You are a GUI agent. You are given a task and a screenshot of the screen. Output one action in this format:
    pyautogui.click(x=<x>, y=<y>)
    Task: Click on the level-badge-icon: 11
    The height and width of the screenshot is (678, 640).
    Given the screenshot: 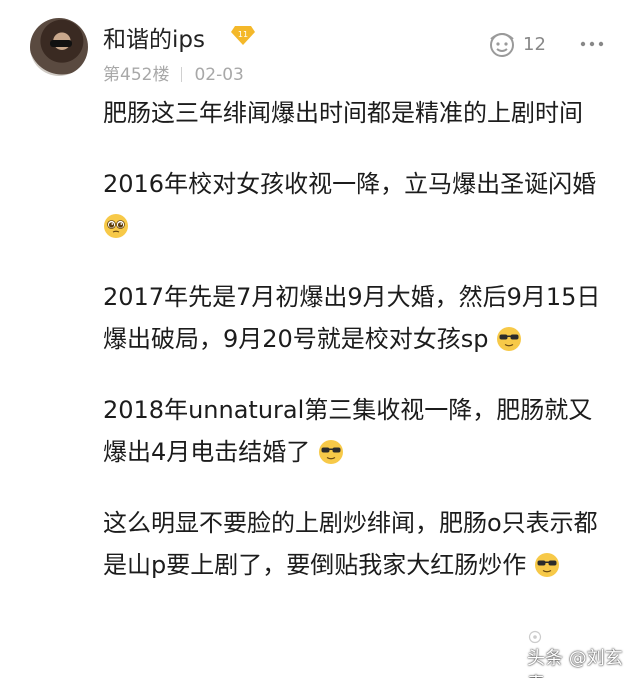 What is the action you would take?
    pyautogui.click(x=243, y=35)
    